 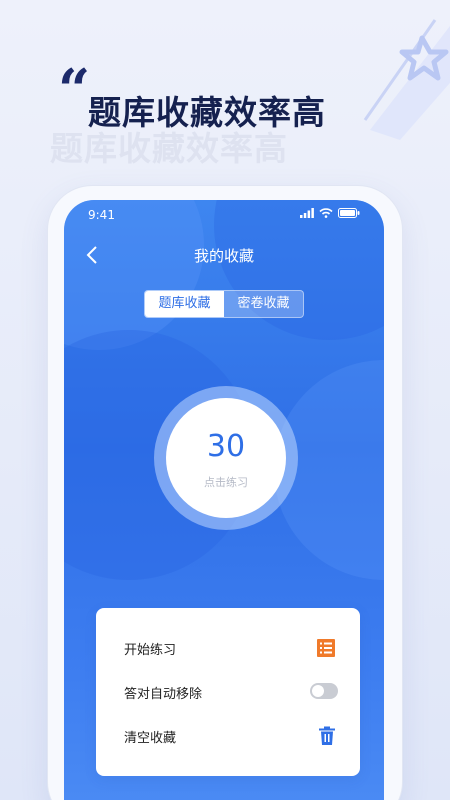 What do you see at coordinates (326, 213) in the screenshot?
I see `wifi-icon` at bounding box center [326, 213].